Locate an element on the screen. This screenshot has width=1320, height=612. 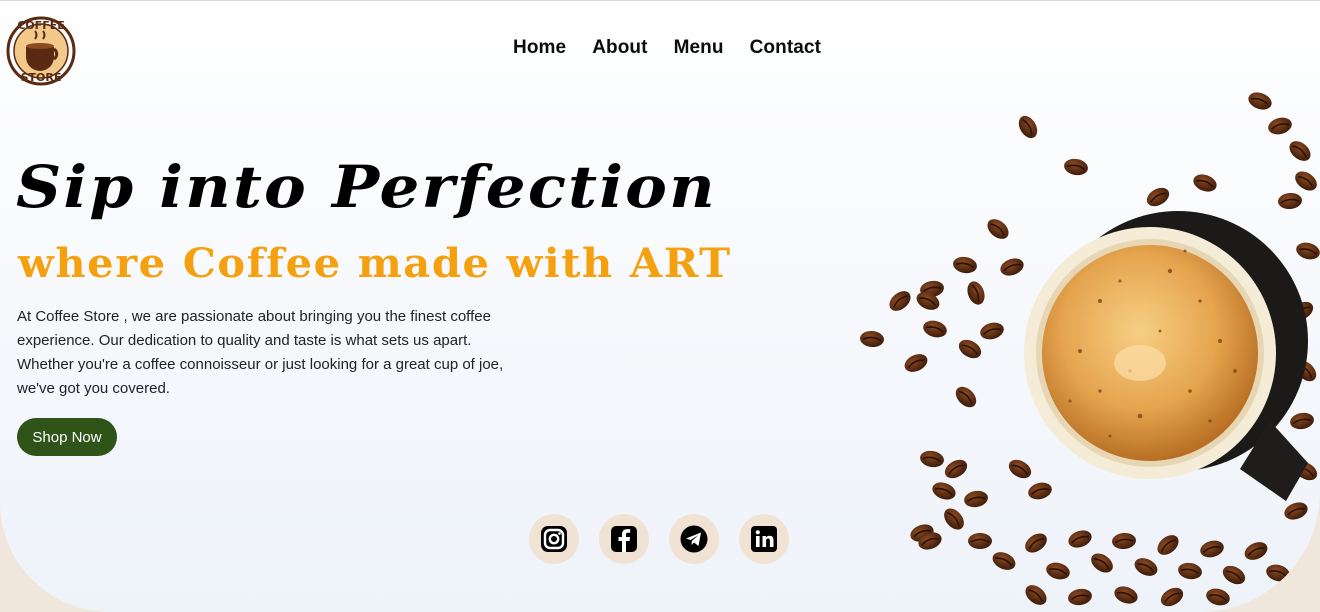
linkedin-link is located at coordinates (764, 539).